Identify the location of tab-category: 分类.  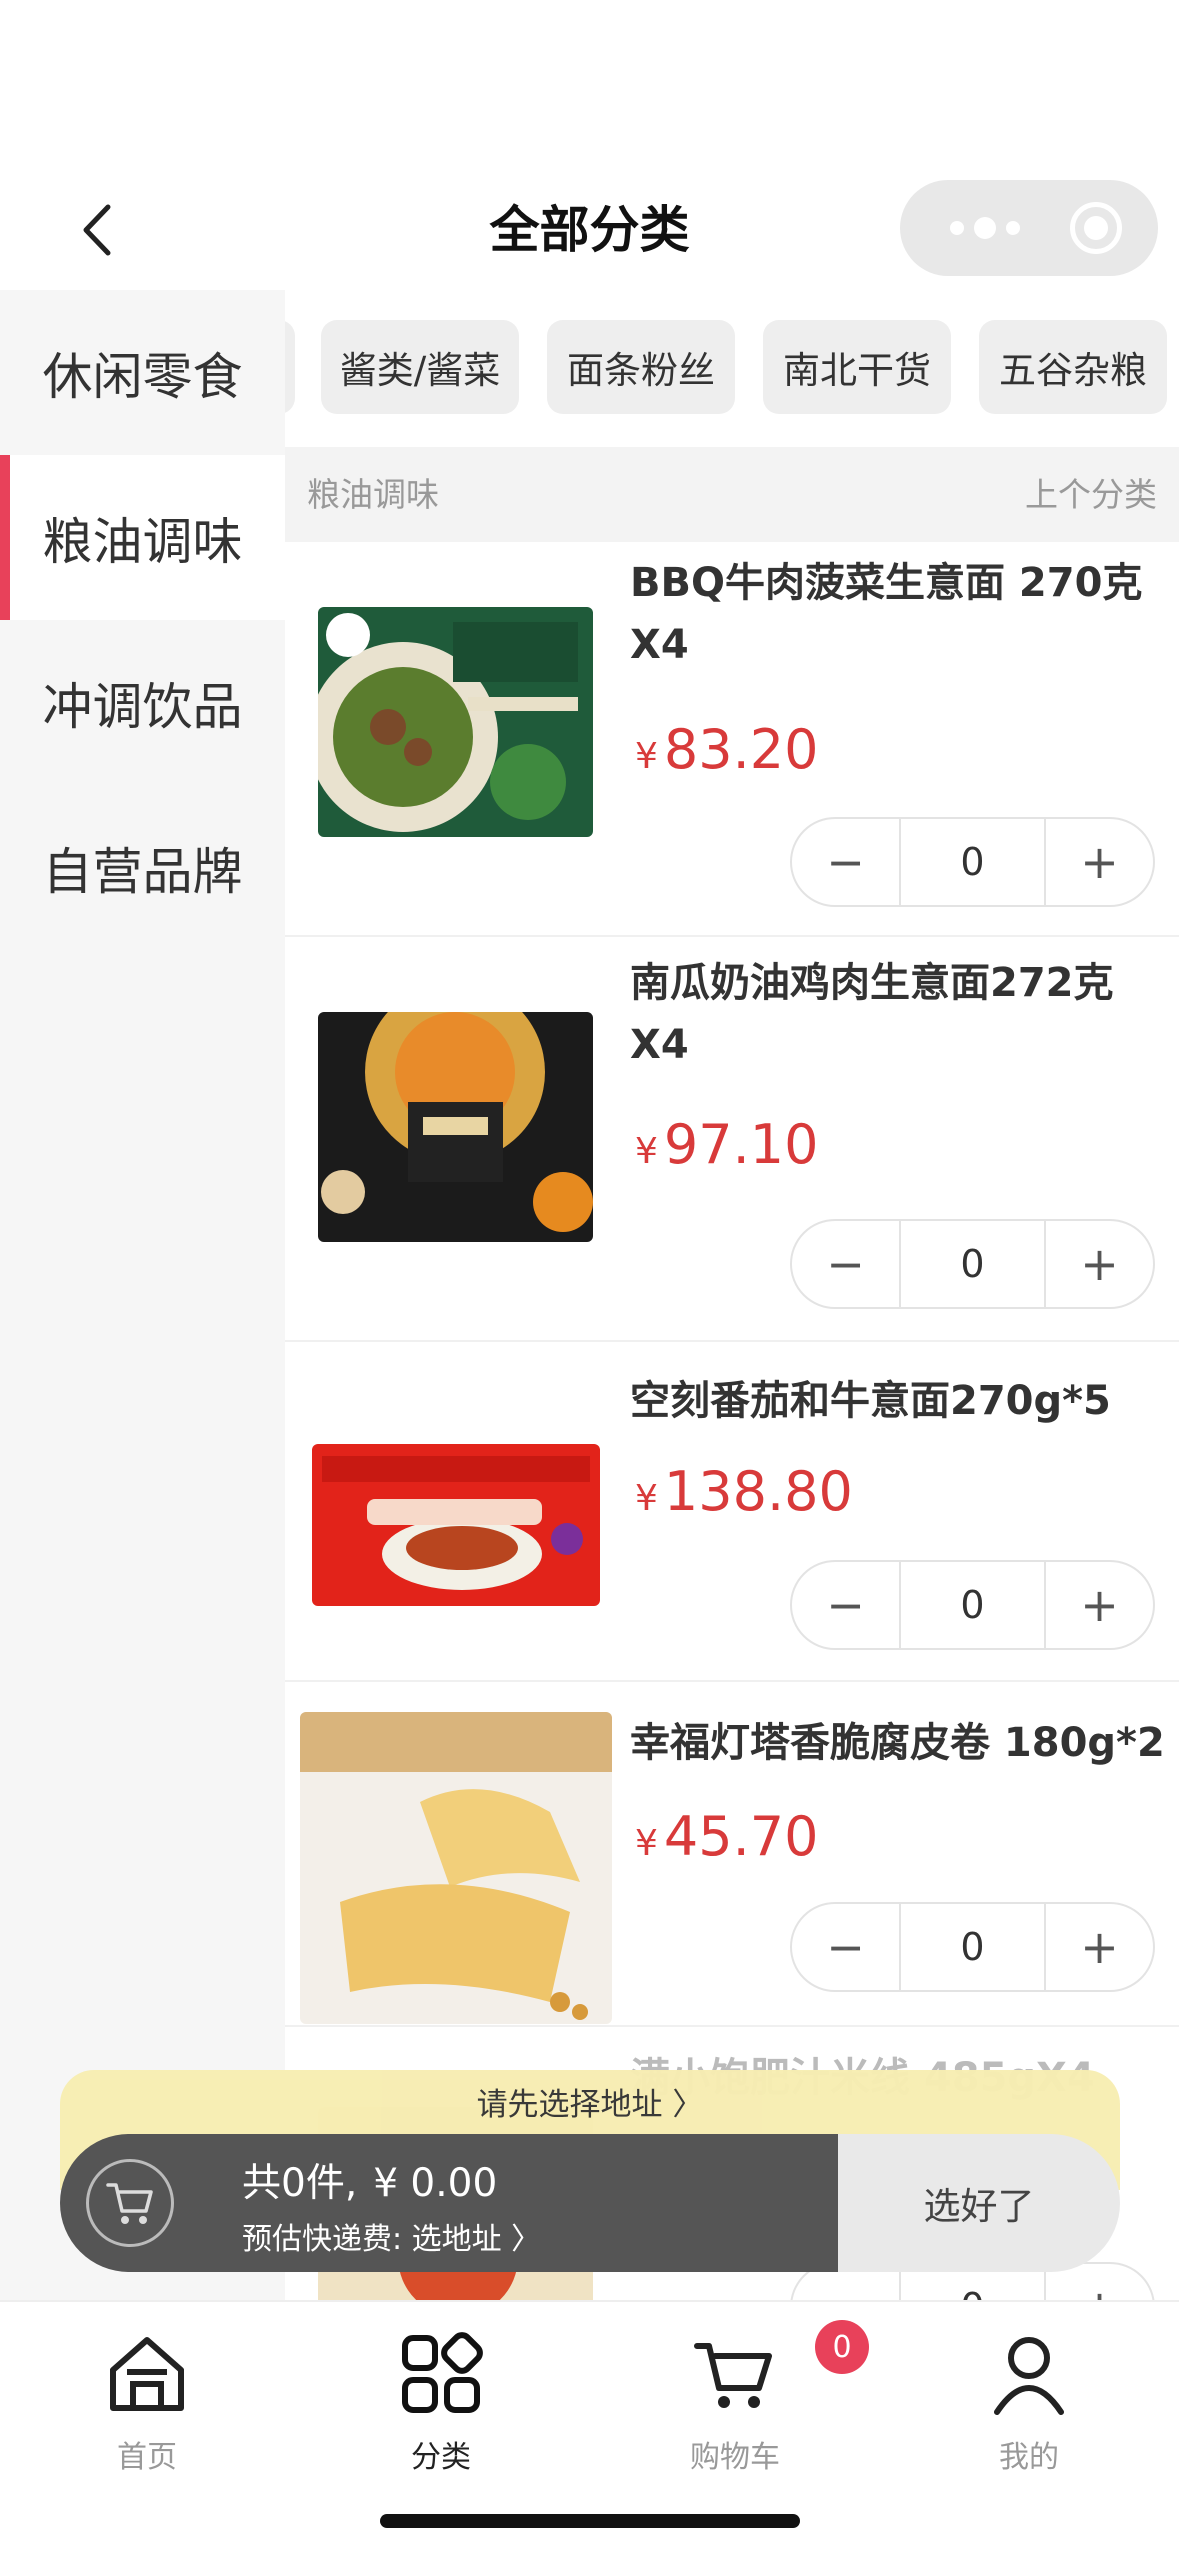
(441, 2398).